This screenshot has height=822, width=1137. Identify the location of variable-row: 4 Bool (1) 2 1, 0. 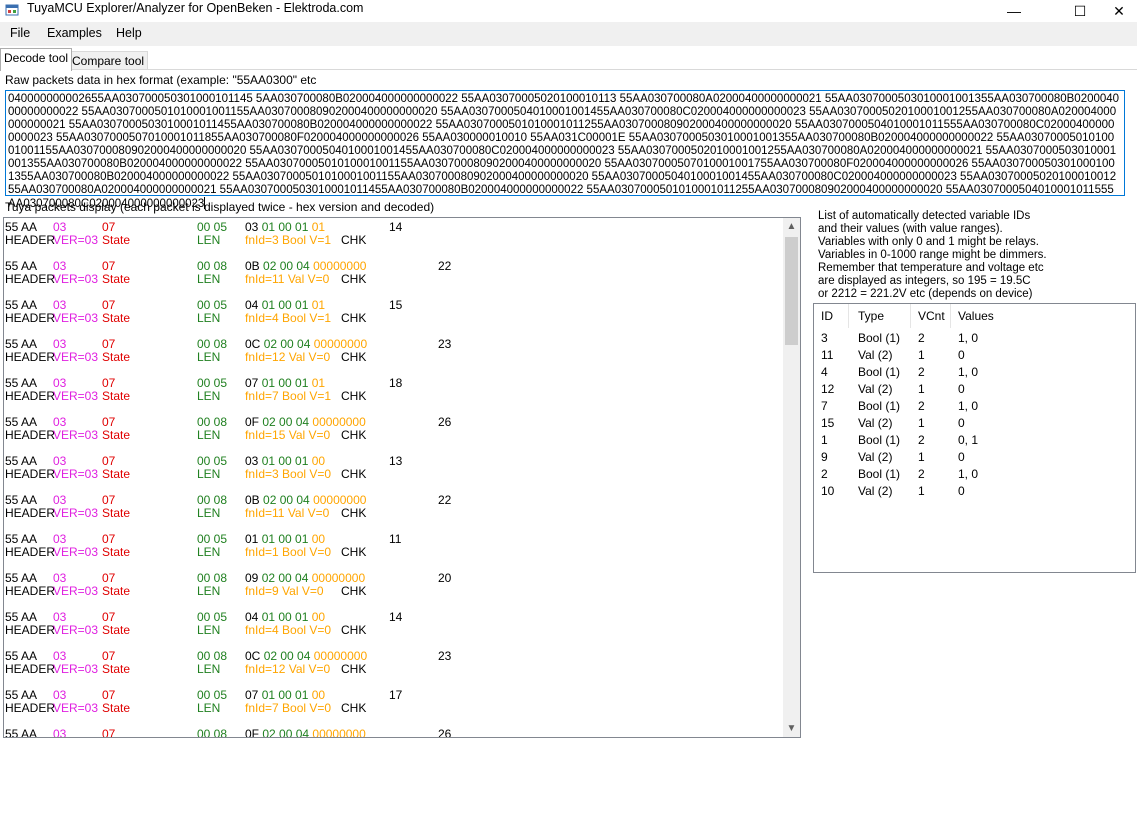
(974, 373).